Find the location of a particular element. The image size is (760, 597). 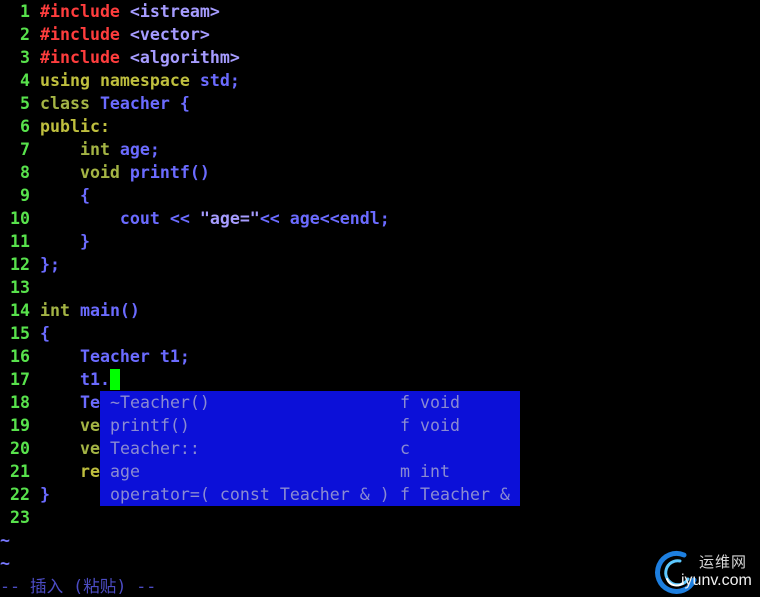

line-code: int age; is located at coordinates (100, 149).